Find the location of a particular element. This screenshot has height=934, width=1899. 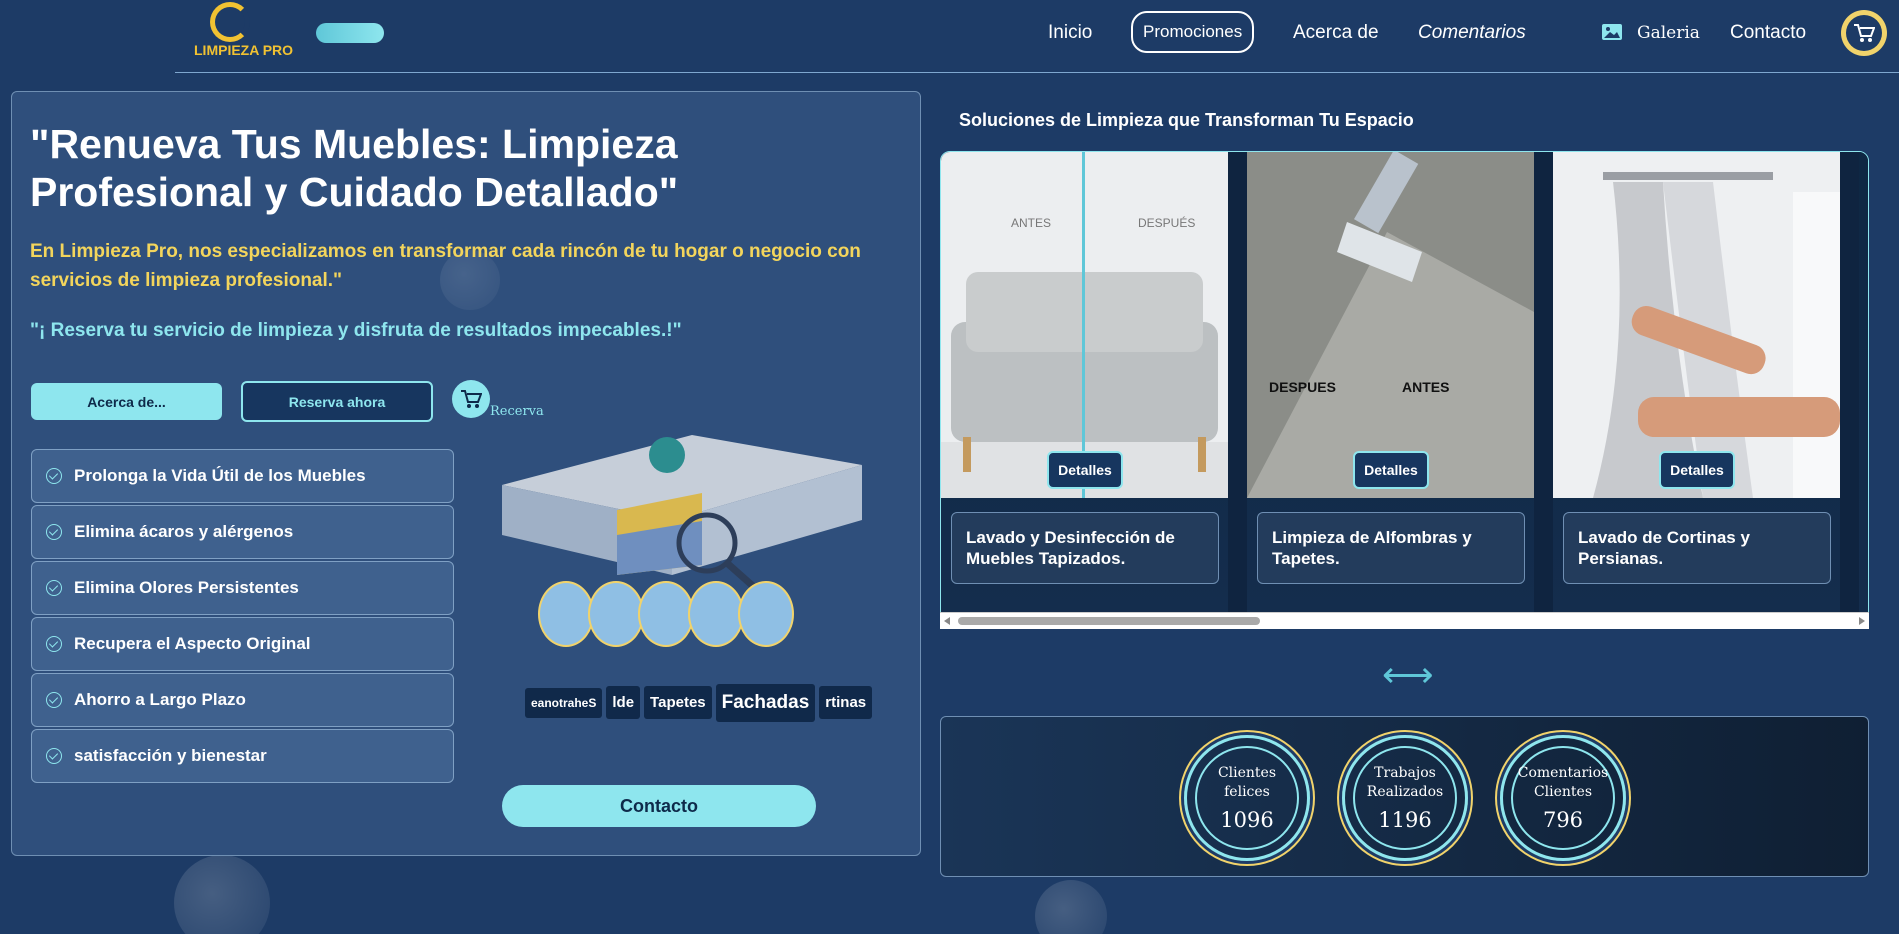

stat-value: 796 is located at coordinates (1563, 820).